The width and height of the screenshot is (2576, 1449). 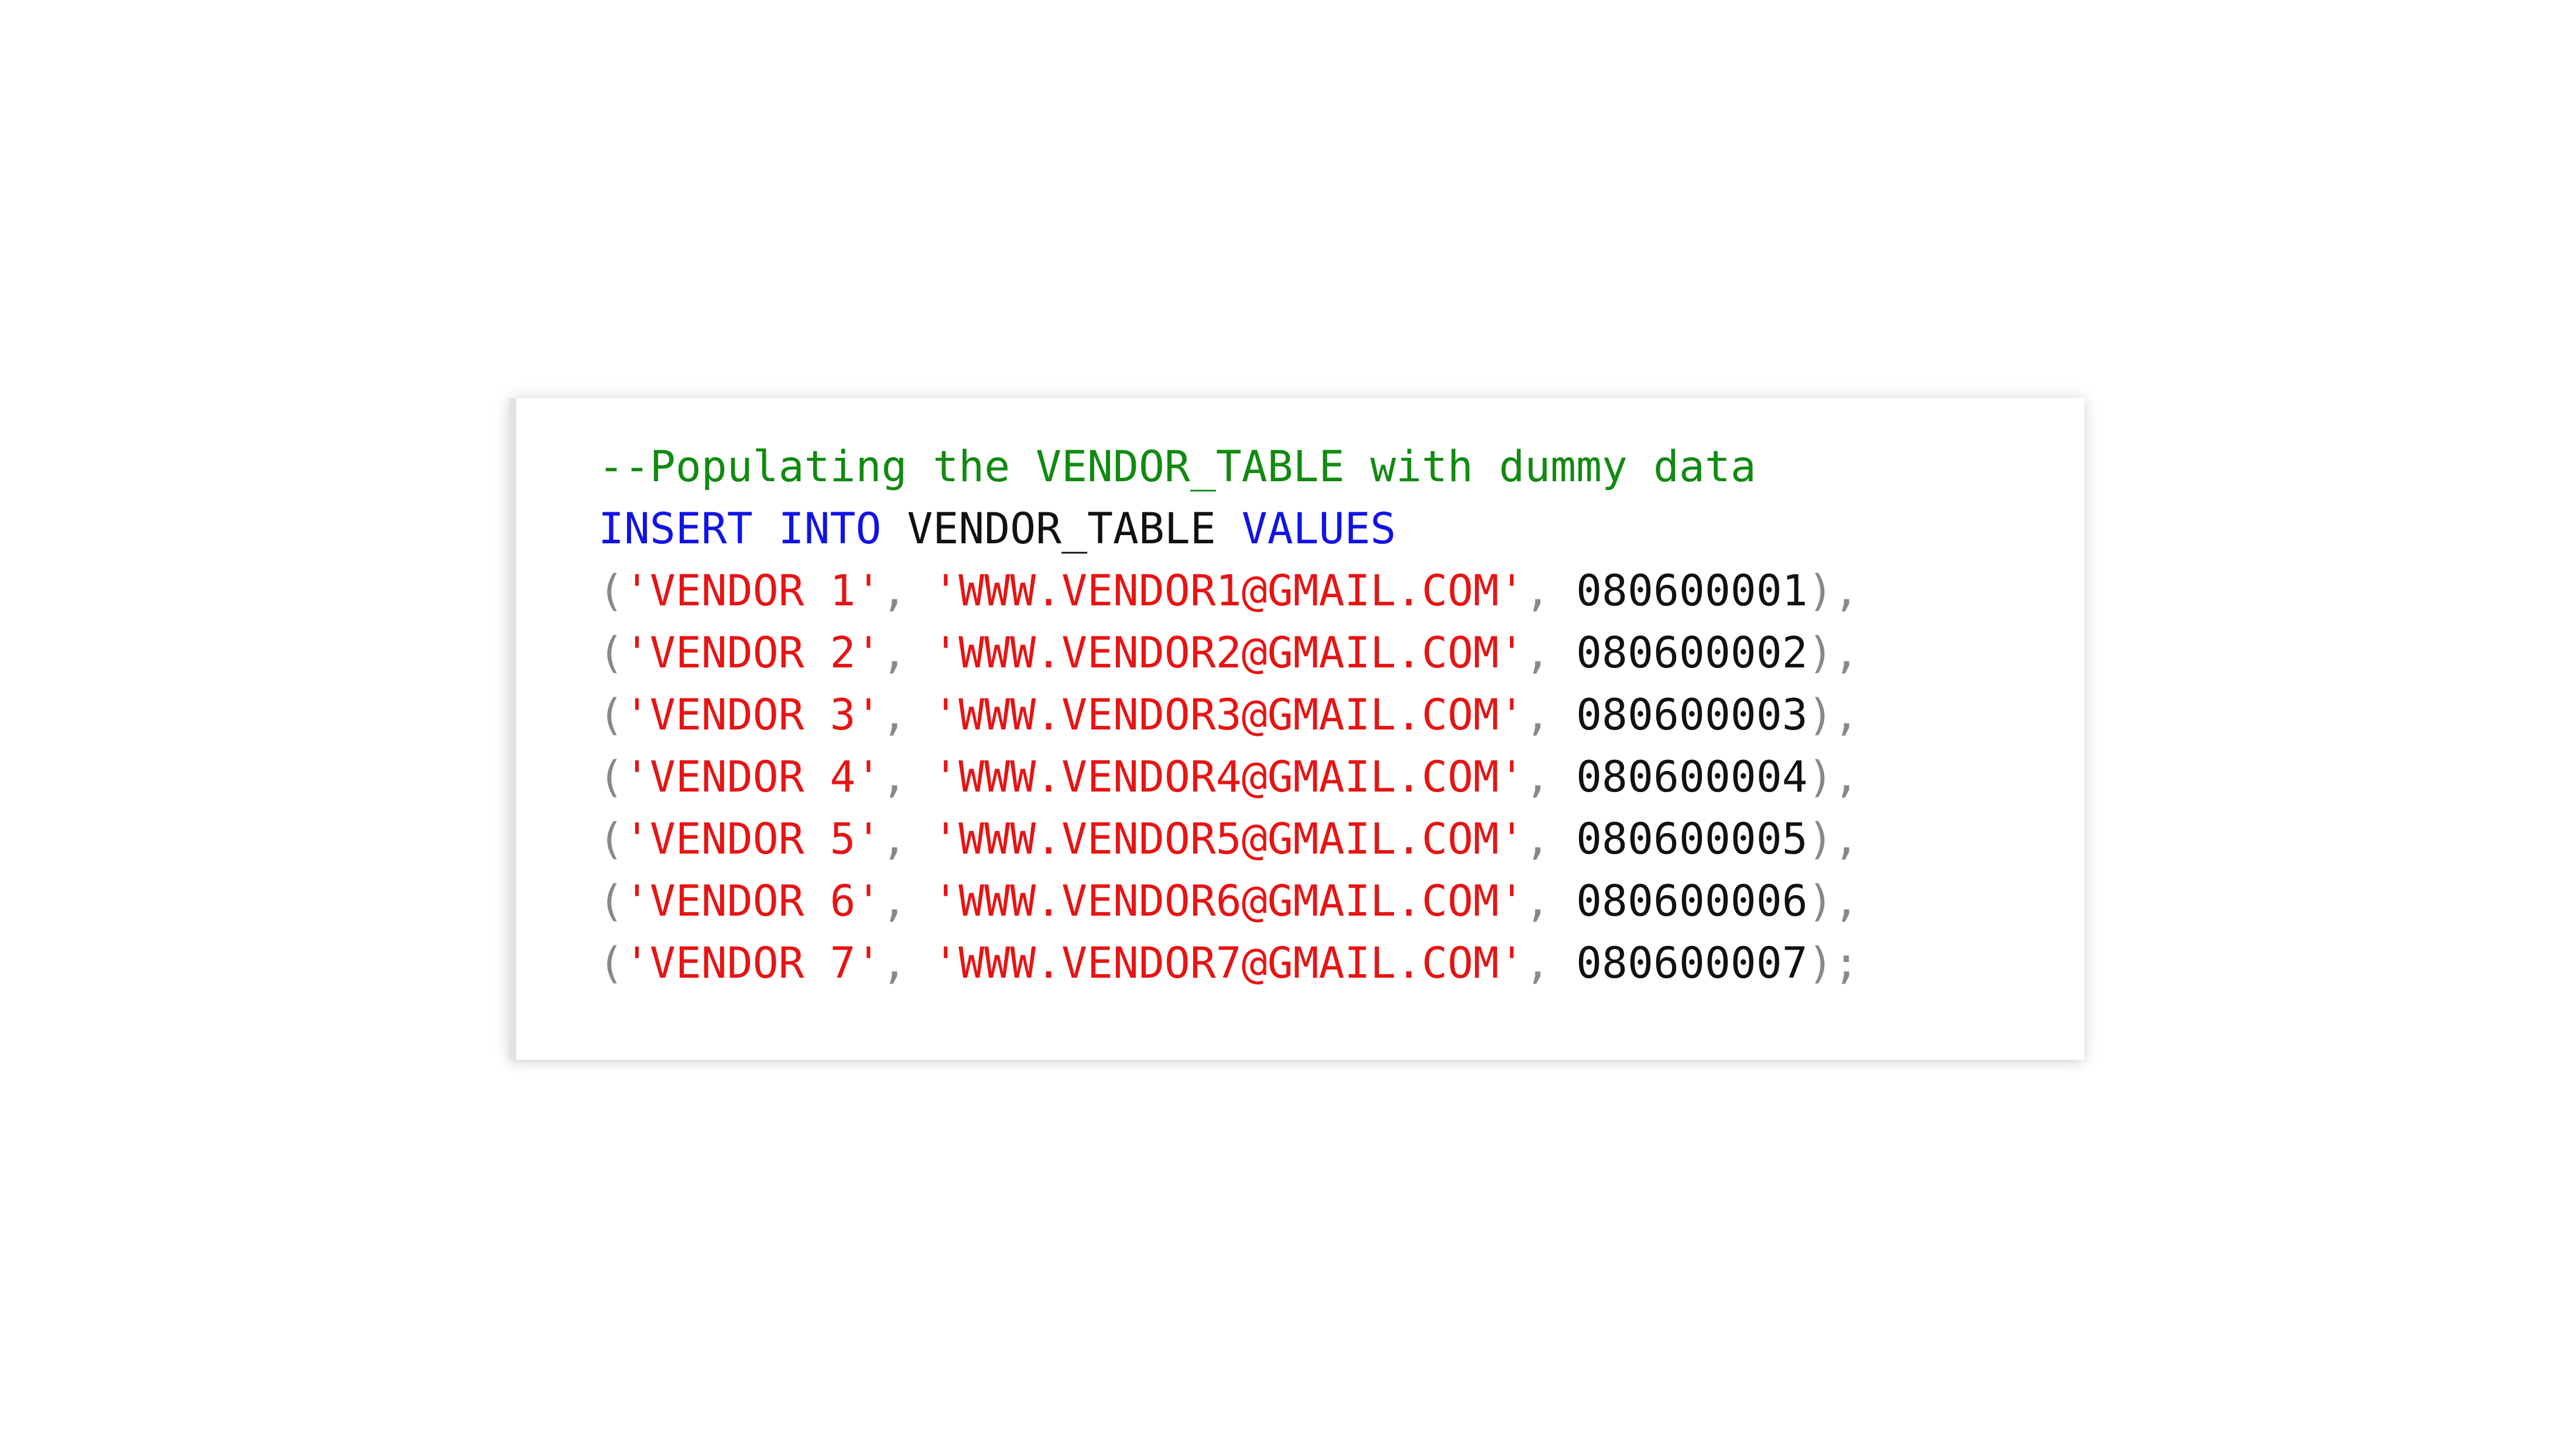 I want to click on vendor-email-literal: 'WWW.VENDOR2@GMAIL.COM', so click(x=1229, y=653).